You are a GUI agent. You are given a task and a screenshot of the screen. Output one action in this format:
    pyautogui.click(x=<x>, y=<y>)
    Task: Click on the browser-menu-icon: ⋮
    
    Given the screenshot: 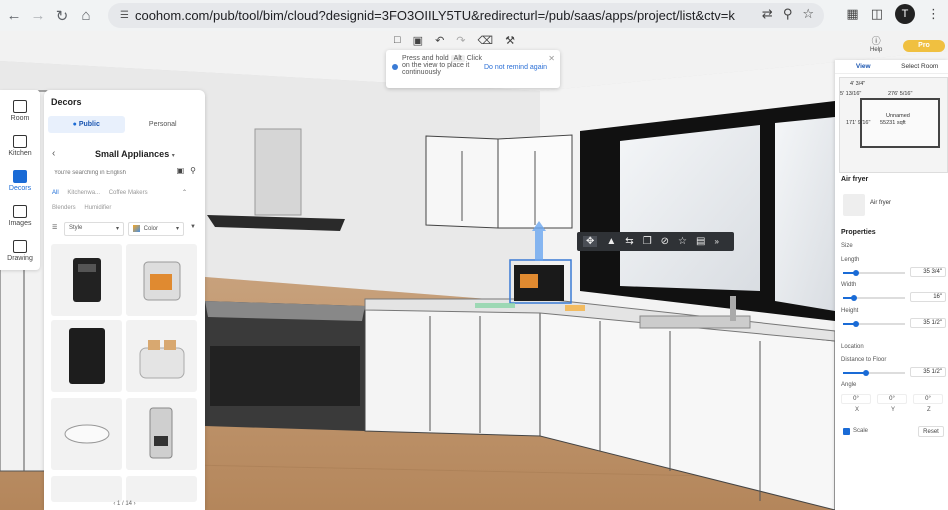 What is the action you would take?
    pyautogui.click(x=933, y=14)
    